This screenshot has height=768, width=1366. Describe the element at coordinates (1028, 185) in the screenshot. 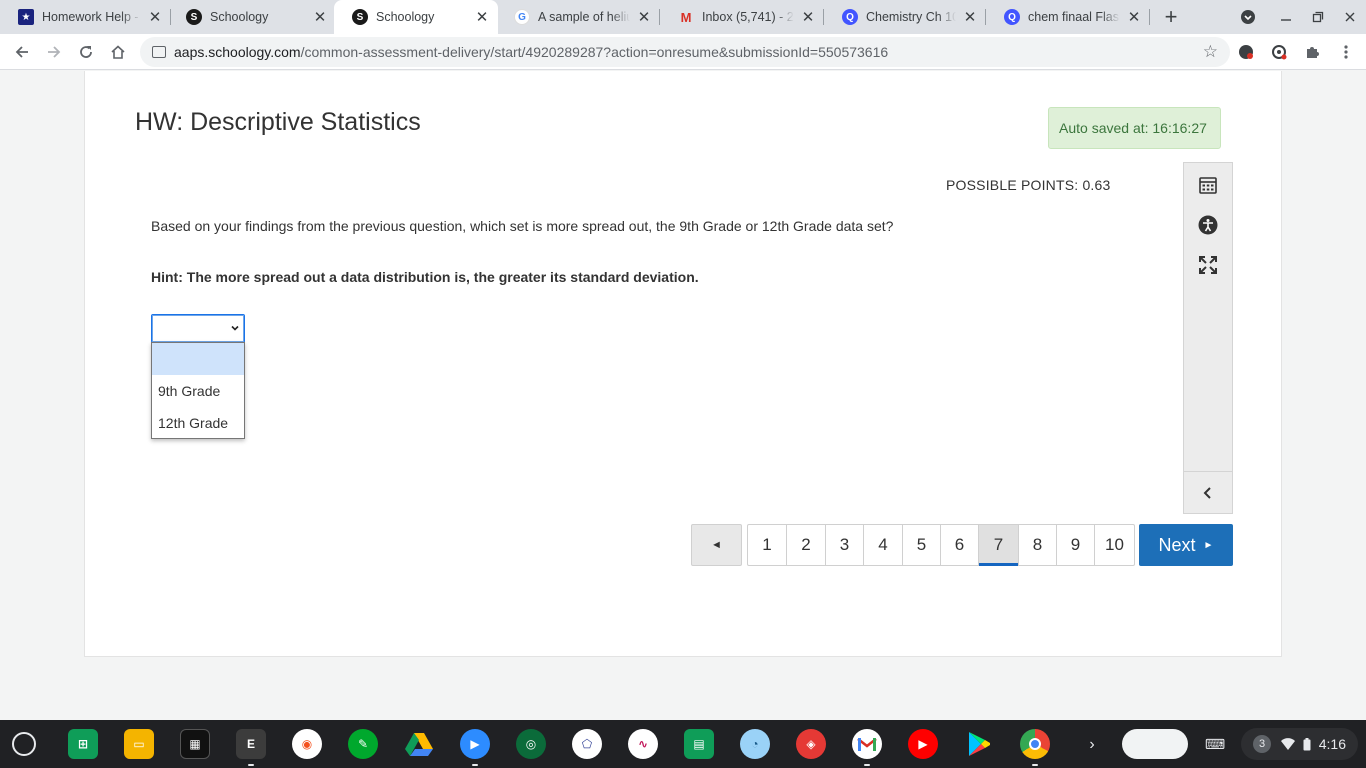

I see `possible-points: POSSIBLE POINTS: 0.63` at that location.